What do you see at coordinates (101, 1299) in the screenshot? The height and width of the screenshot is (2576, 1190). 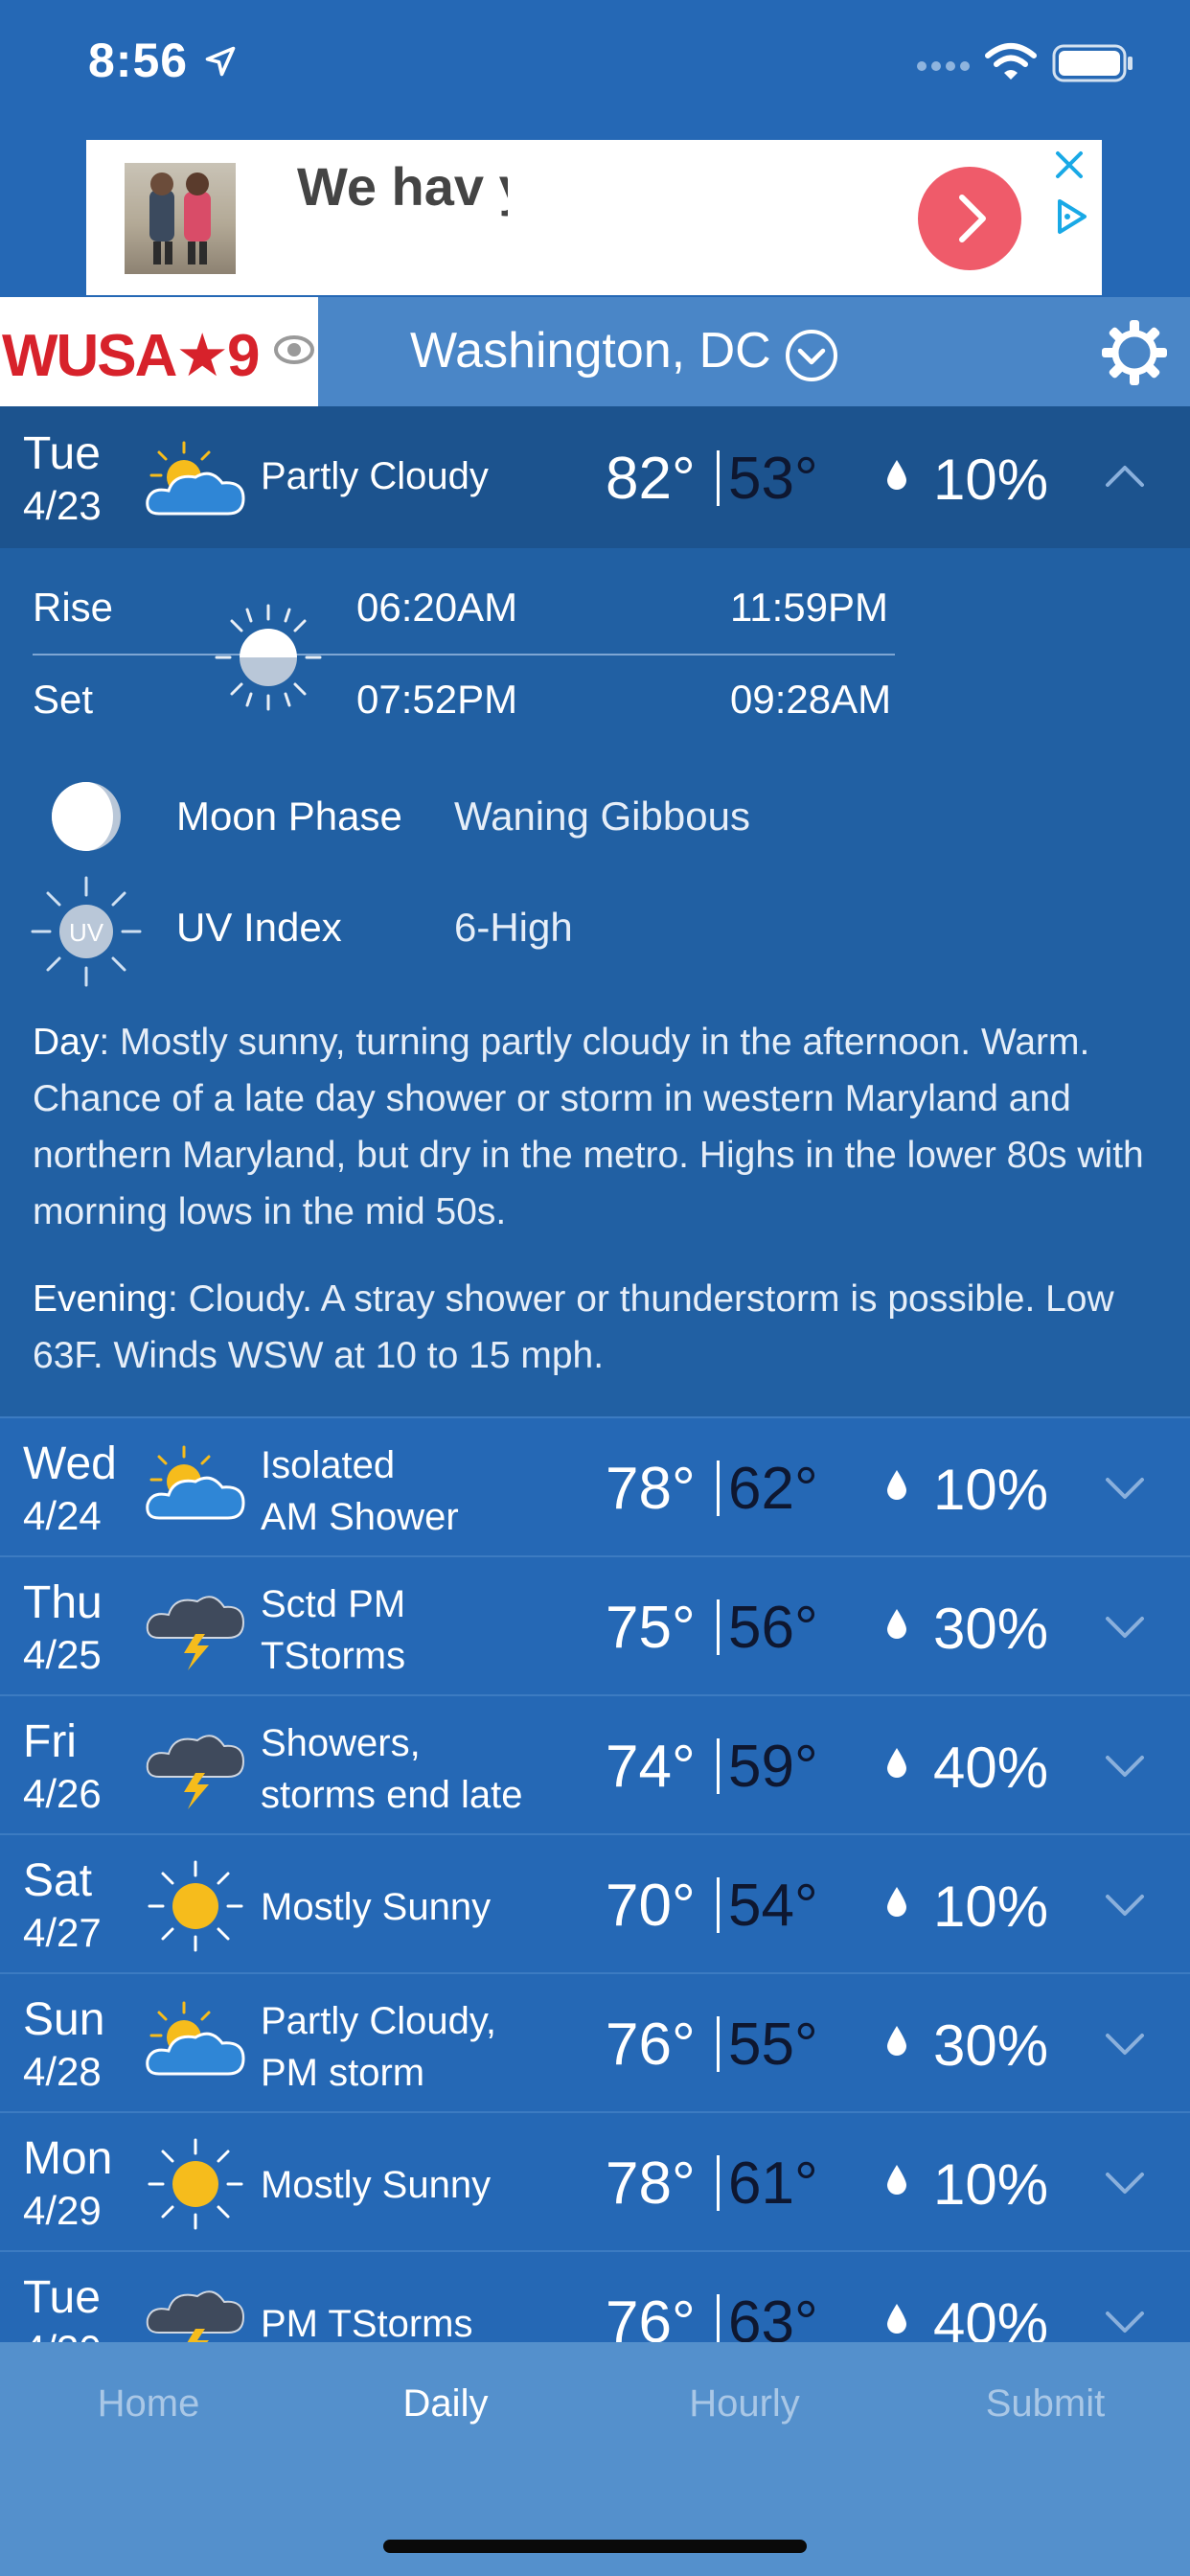 I see `evening-label: Evening` at bounding box center [101, 1299].